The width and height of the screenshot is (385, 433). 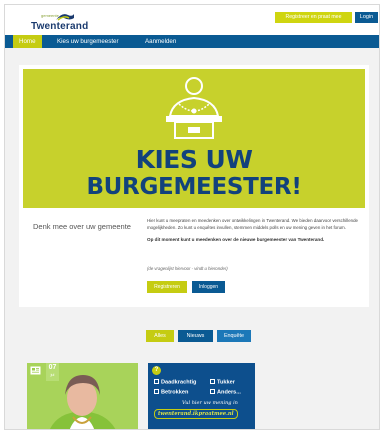 What do you see at coordinates (156, 370) in the screenshot?
I see `question-icon: ?` at bounding box center [156, 370].